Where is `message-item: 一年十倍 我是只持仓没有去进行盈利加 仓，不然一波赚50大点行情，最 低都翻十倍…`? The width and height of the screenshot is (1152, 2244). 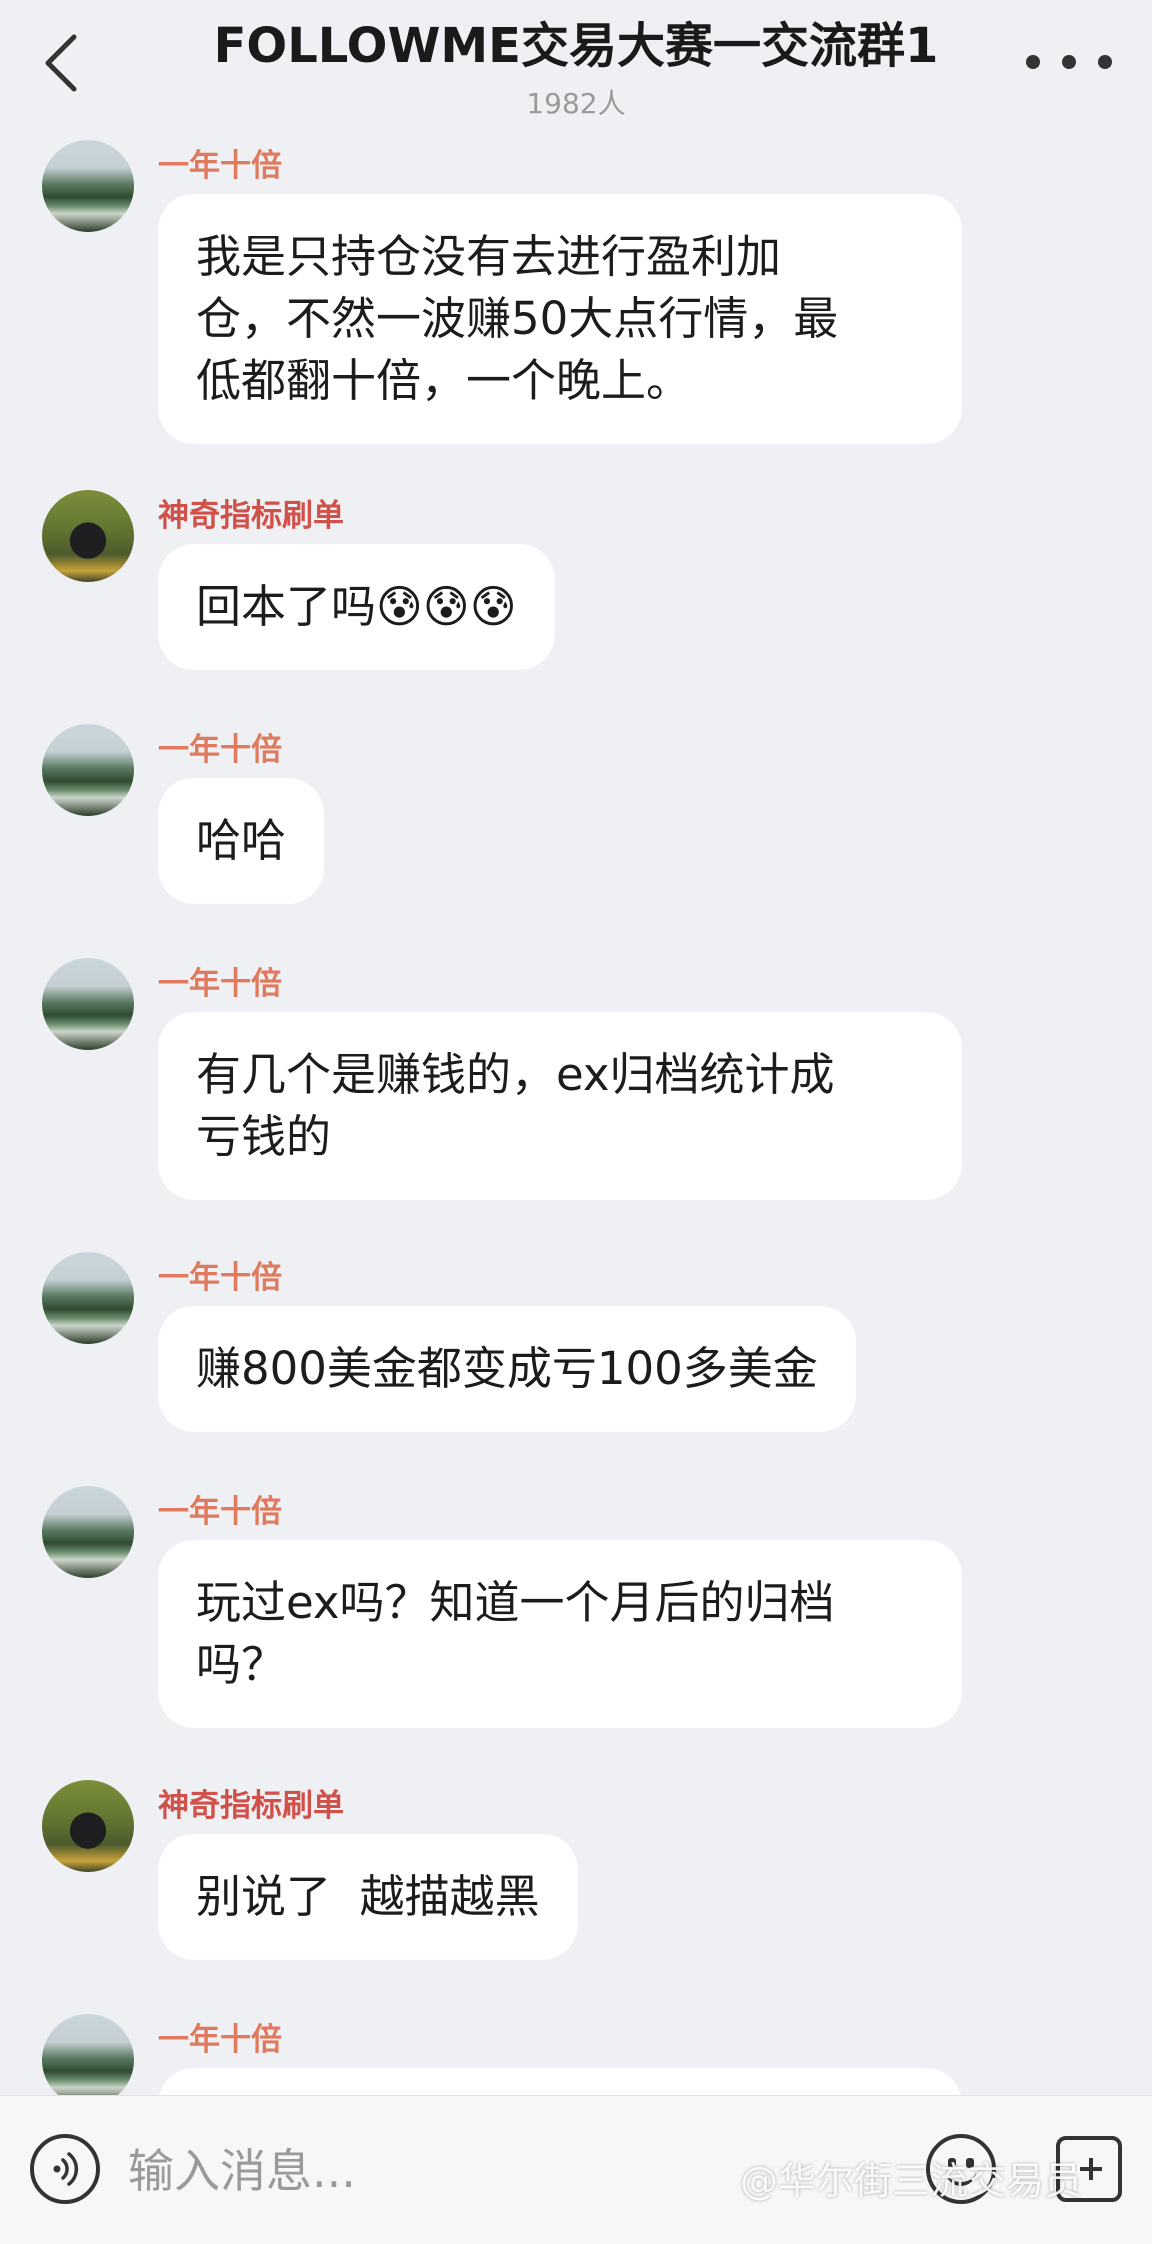 message-item: 一年十倍 我是只持仓没有去进行盈利加 仓，不然一波赚50大点行情，最 低都翻十倍… is located at coordinates (576, 300).